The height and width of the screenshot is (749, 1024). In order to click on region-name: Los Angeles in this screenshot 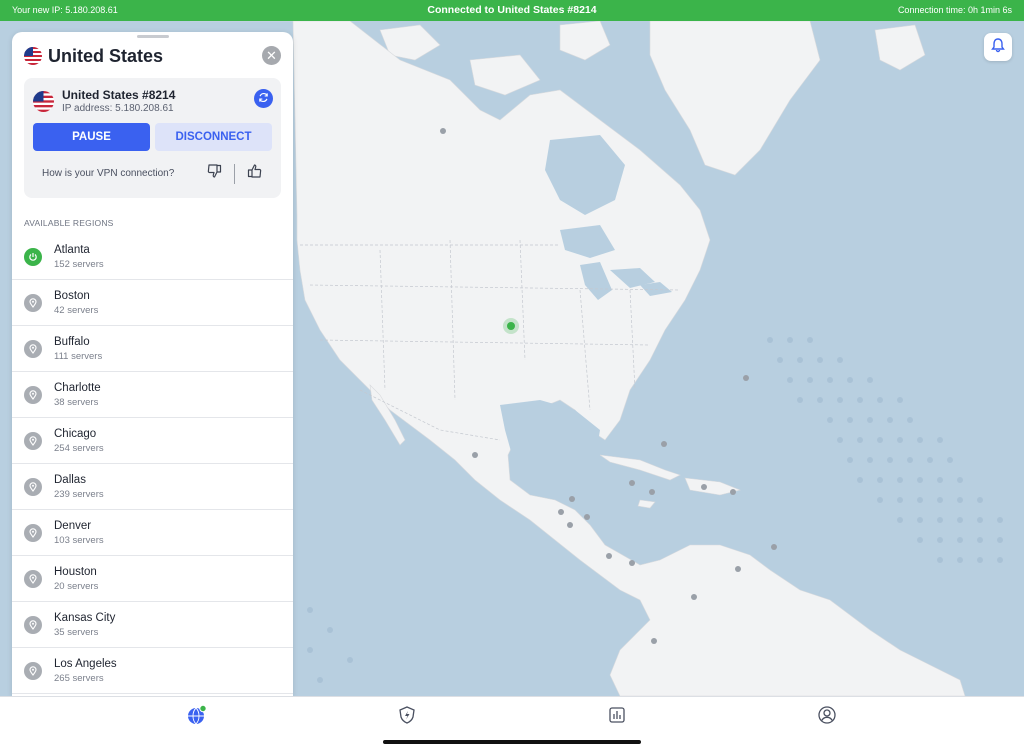, I will do `click(85, 664)`.